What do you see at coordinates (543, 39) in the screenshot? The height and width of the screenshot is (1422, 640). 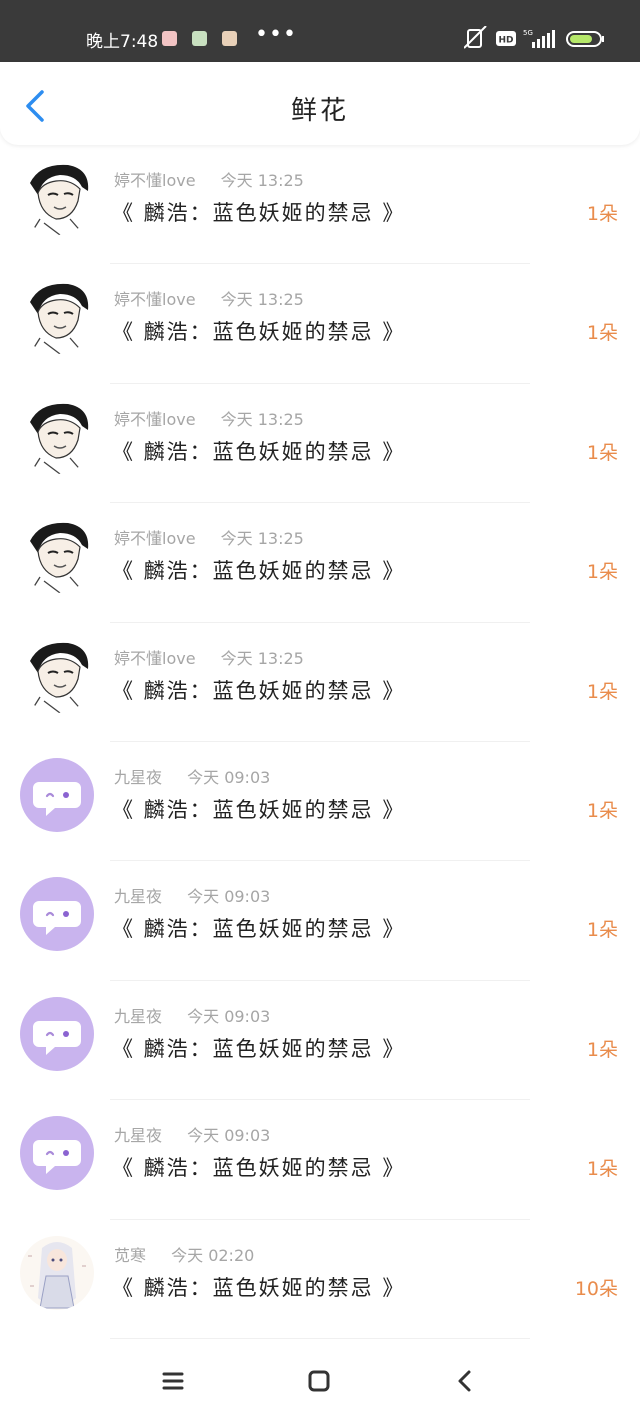 I see `signal-icon` at bounding box center [543, 39].